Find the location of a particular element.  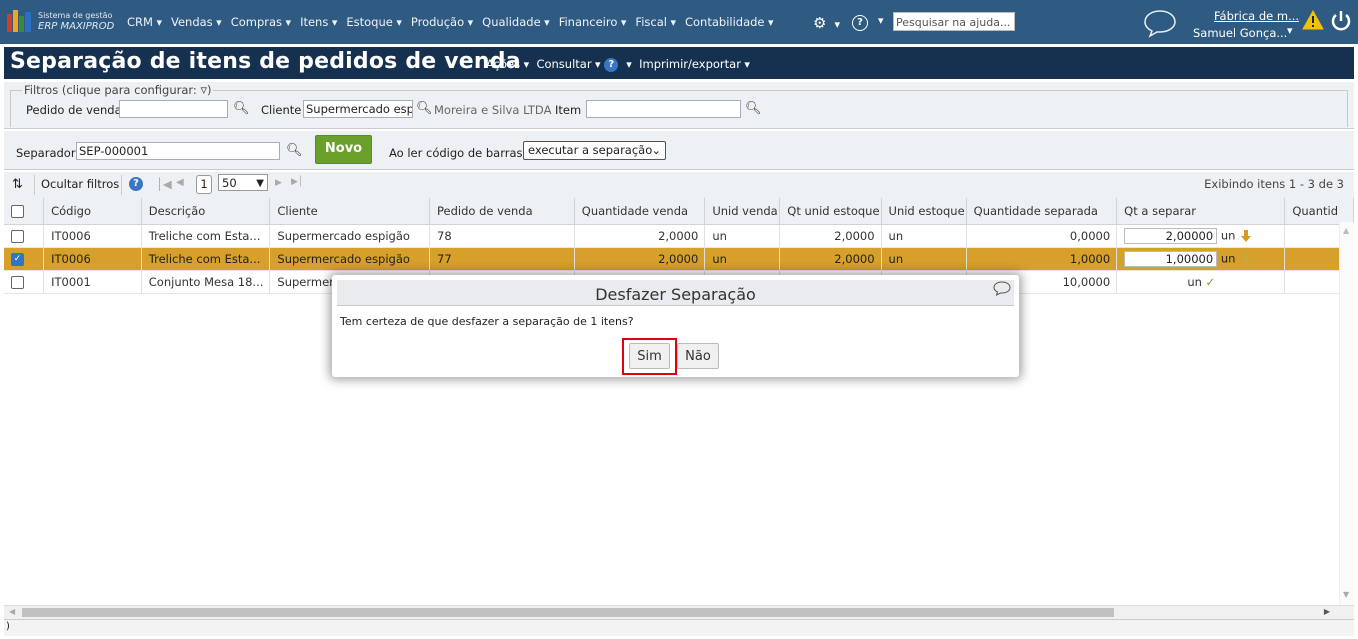

qt-separar-input: 1,00000 is located at coordinates (1171, 259).